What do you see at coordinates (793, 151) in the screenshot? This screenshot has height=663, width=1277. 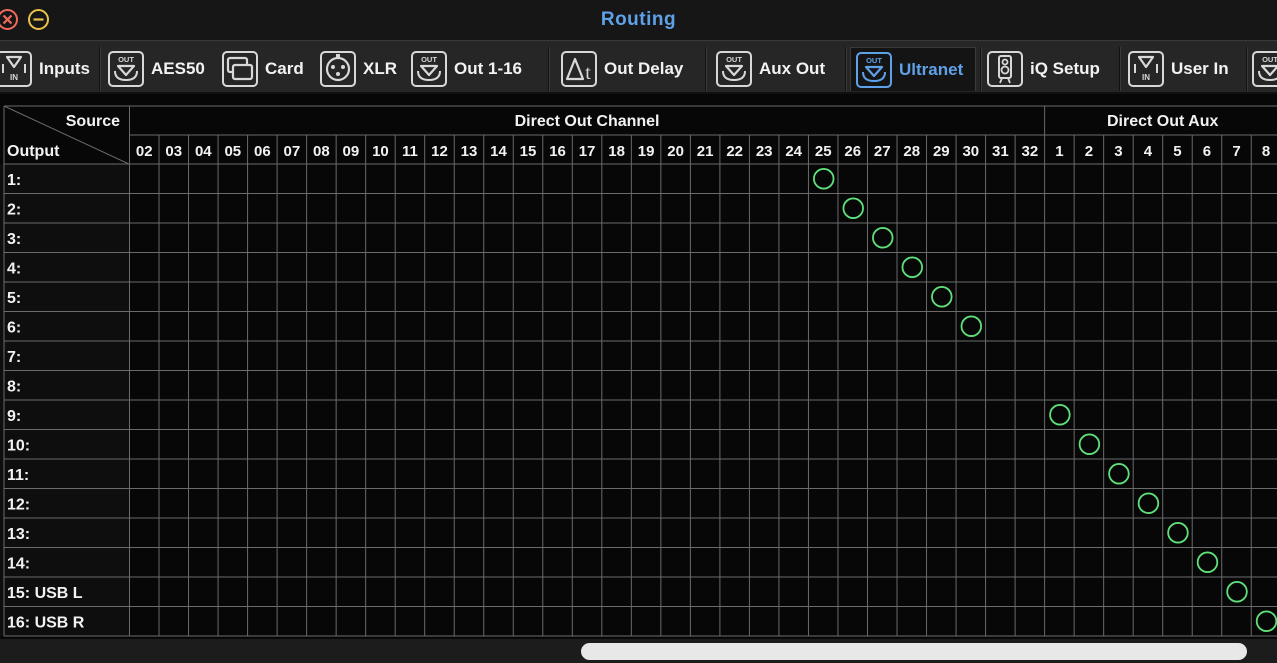 I see `column-label: 24` at bounding box center [793, 151].